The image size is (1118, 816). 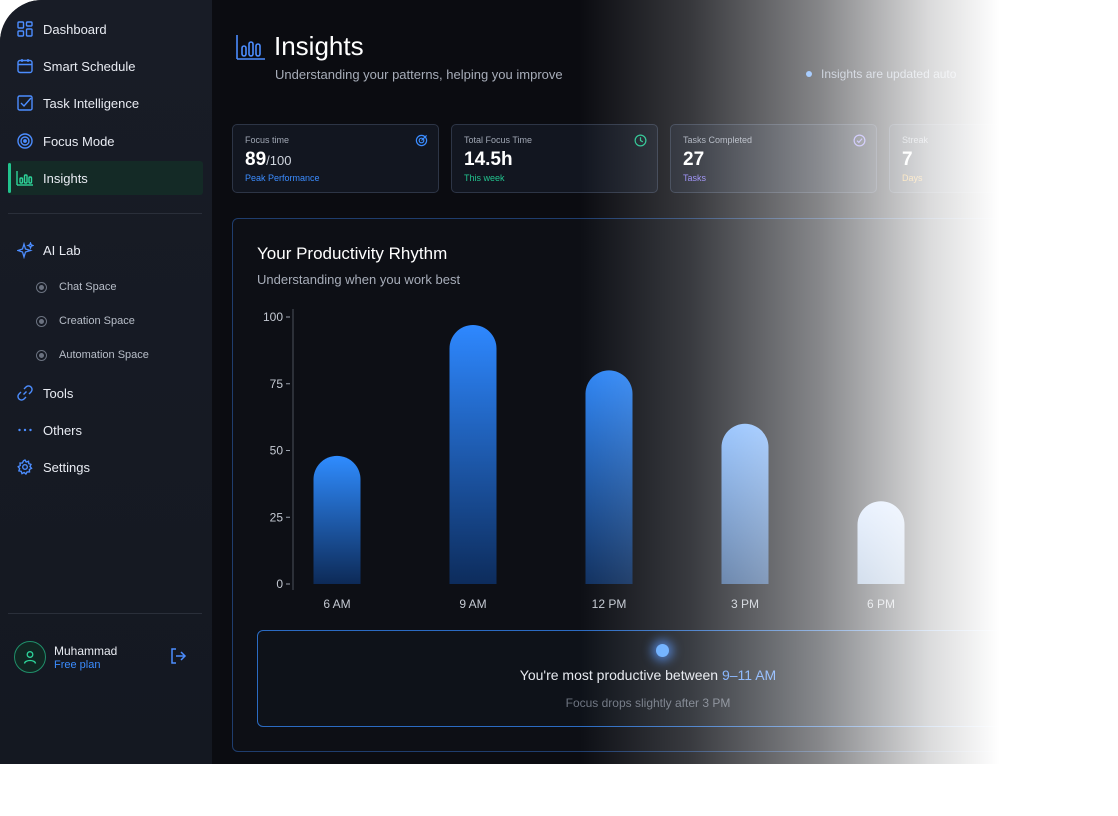 I want to click on x-tick-label: 6 PM, so click(x=881, y=604).